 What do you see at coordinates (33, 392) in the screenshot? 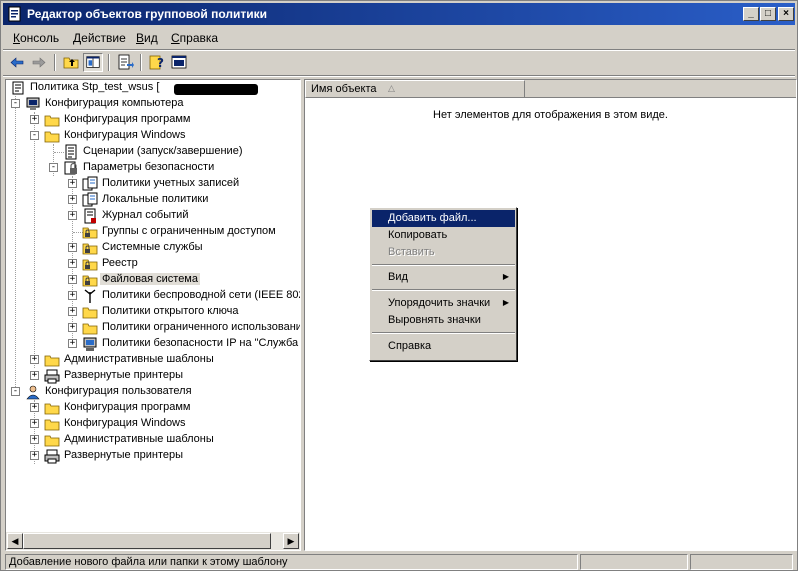
I see `user-icon` at bounding box center [33, 392].